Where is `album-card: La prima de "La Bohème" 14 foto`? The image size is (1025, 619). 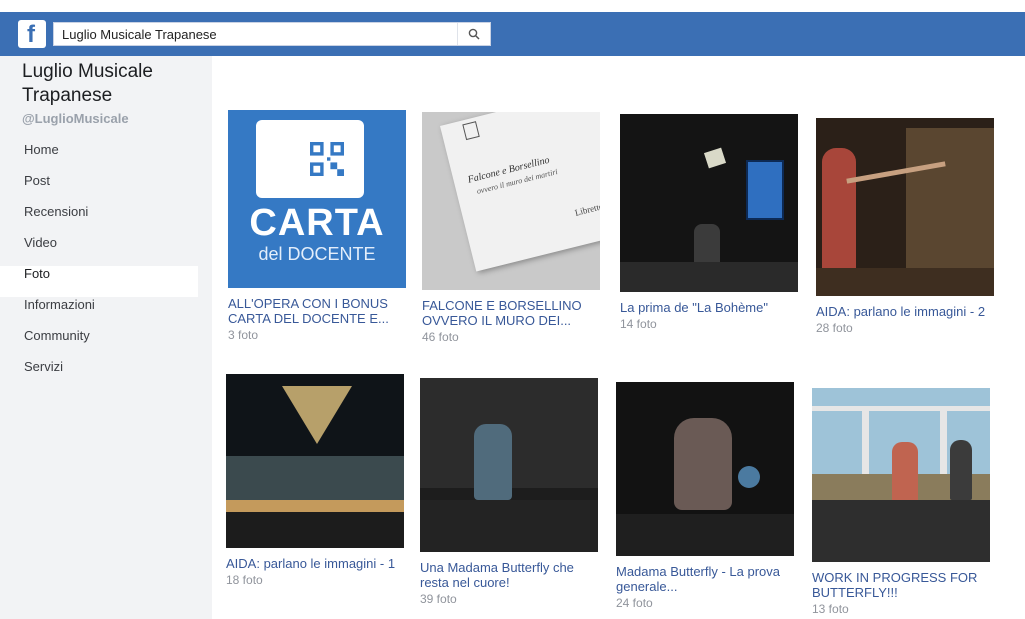
album-card: La prima de "La Bohème" 14 foto is located at coordinates (709, 222).